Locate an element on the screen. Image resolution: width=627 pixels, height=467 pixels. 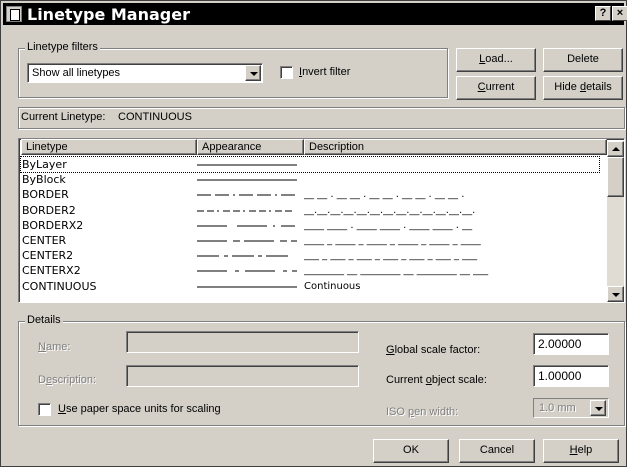
ok-button: OK is located at coordinates (411, 451).